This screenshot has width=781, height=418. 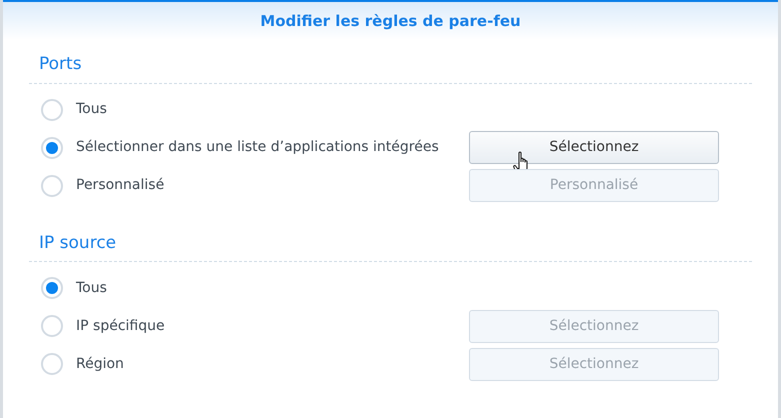 I want to click on select-button: Sélectionnez, so click(x=594, y=147).